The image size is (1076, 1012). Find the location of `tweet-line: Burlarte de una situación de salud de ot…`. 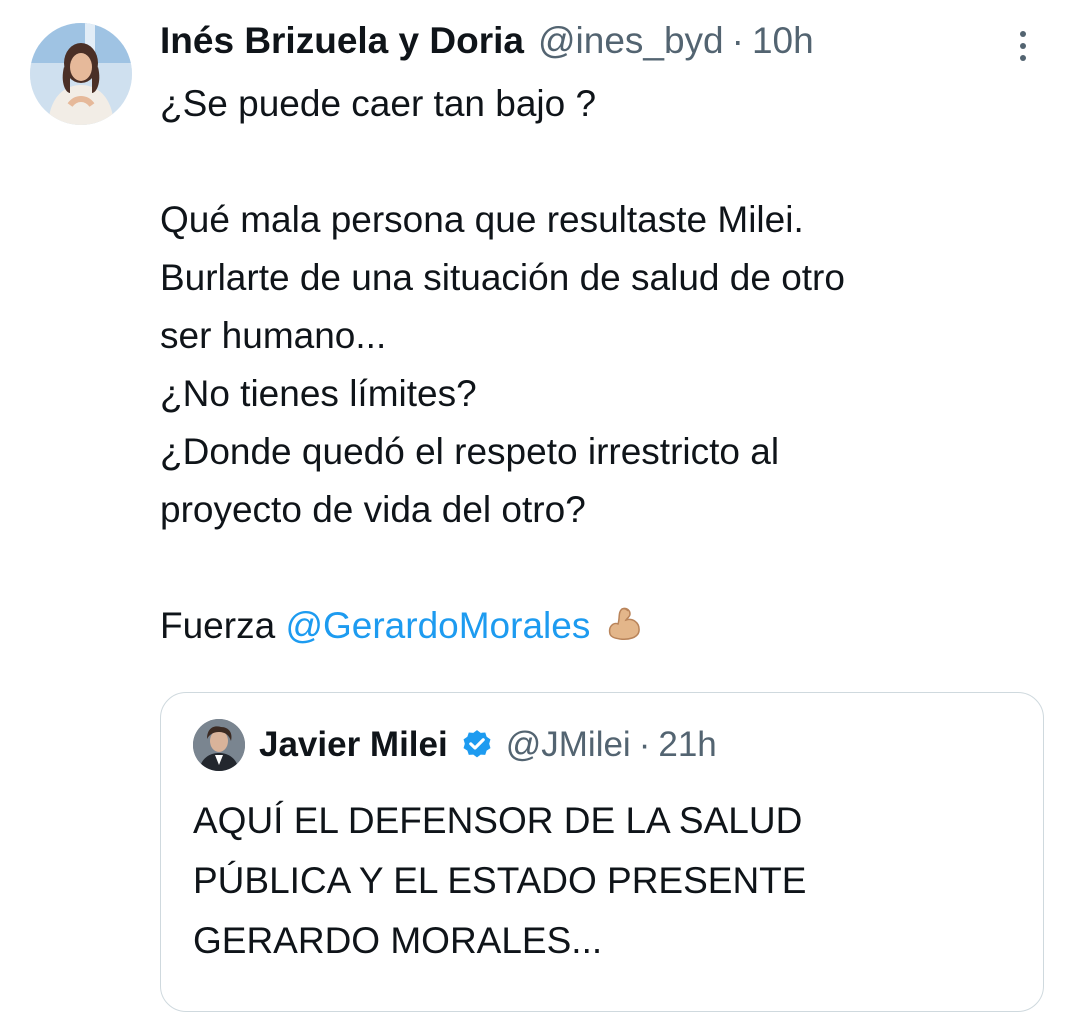

tweet-line: Burlarte de una situación de salud de ot… is located at coordinates (502, 277).